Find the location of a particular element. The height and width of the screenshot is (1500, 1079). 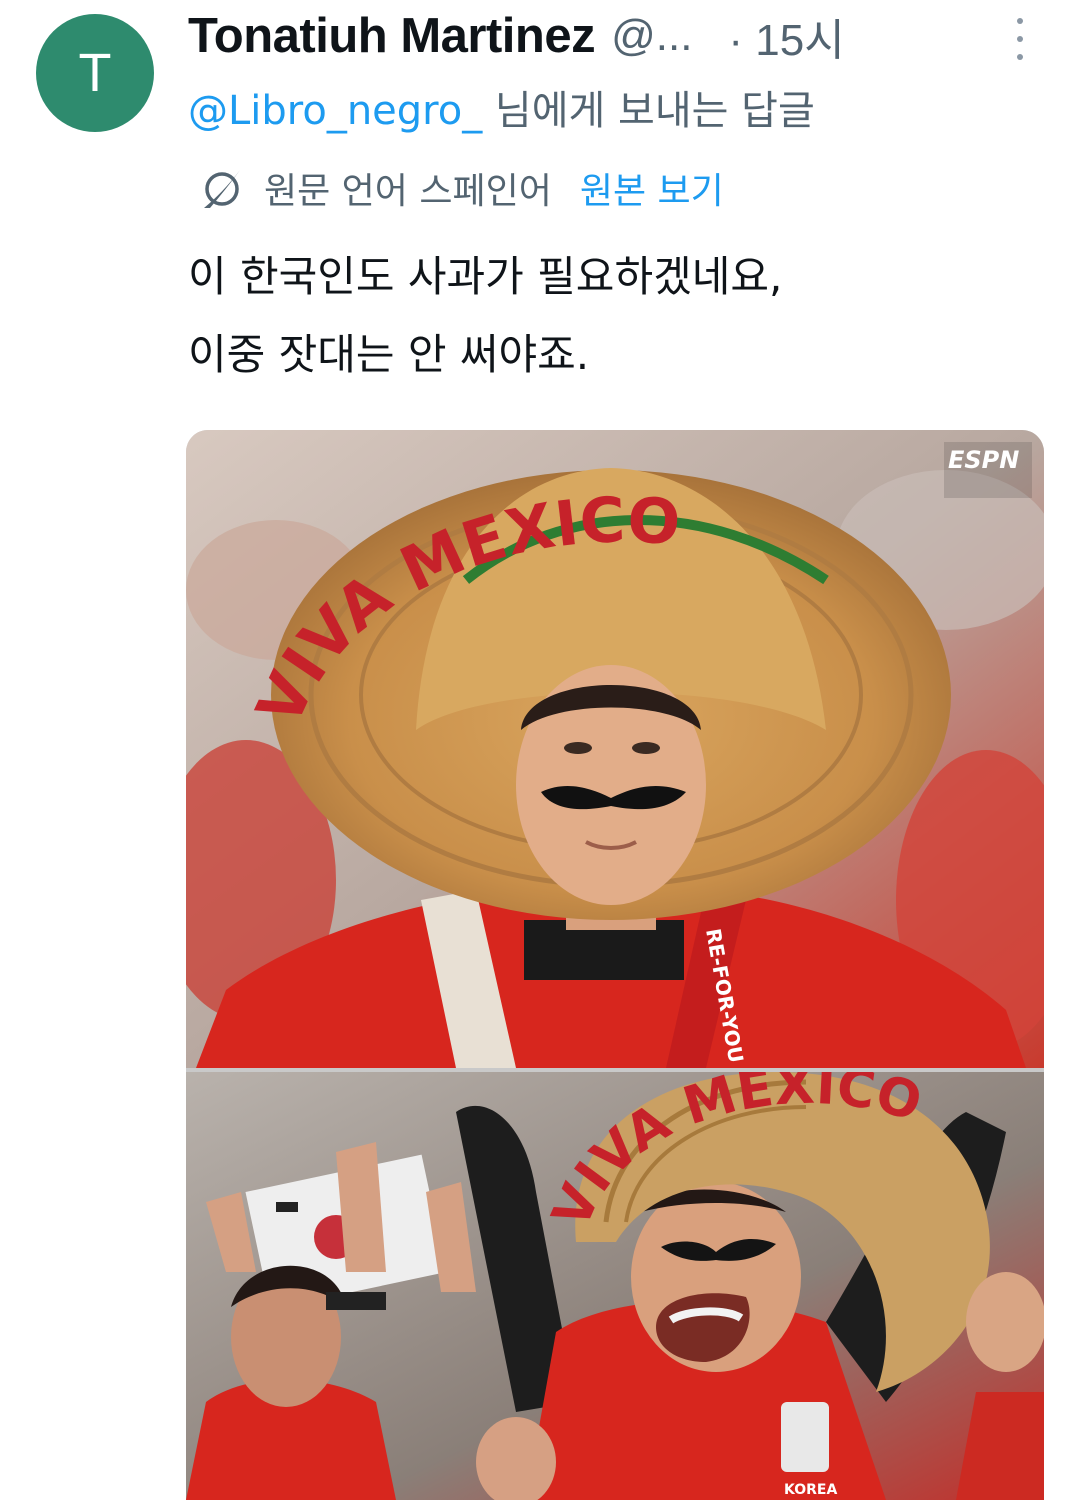

translation-notice: 원문 언어 스페인어 원본 보기 is located at coordinates (461, 188).